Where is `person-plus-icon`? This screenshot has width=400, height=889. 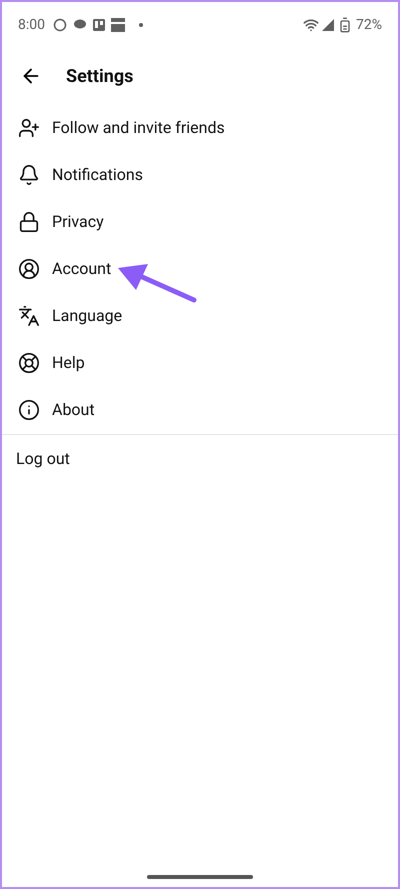
person-plus-icon is located at coordinates (29, 127).